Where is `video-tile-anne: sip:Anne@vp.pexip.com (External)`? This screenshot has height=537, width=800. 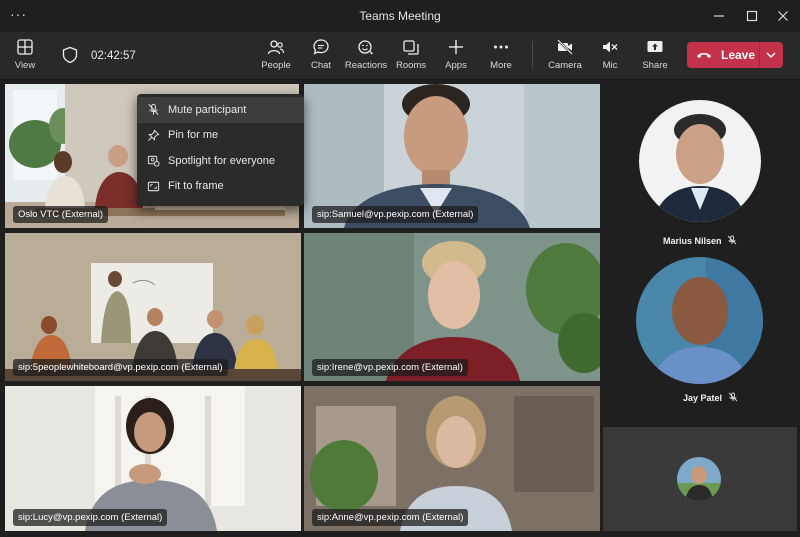
video-tile-anne: sip:Anne@vp.pexip.com (External) is located at coordinates (452, 458).